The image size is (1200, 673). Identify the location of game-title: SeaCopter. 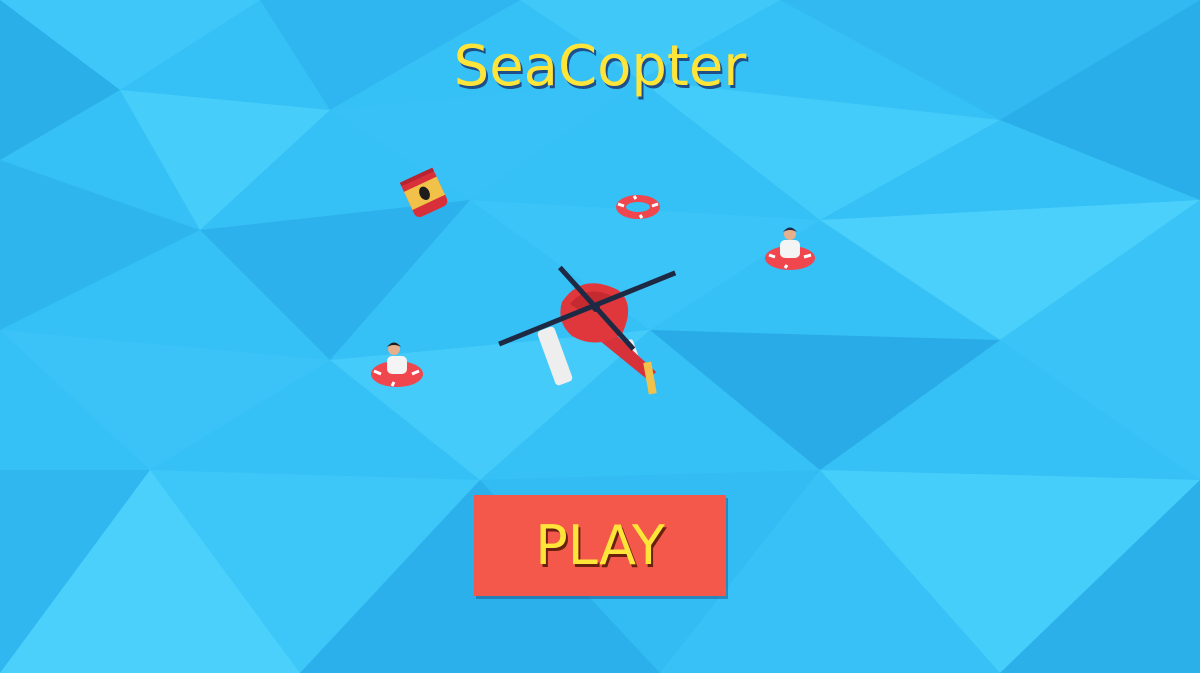
(600, 66).